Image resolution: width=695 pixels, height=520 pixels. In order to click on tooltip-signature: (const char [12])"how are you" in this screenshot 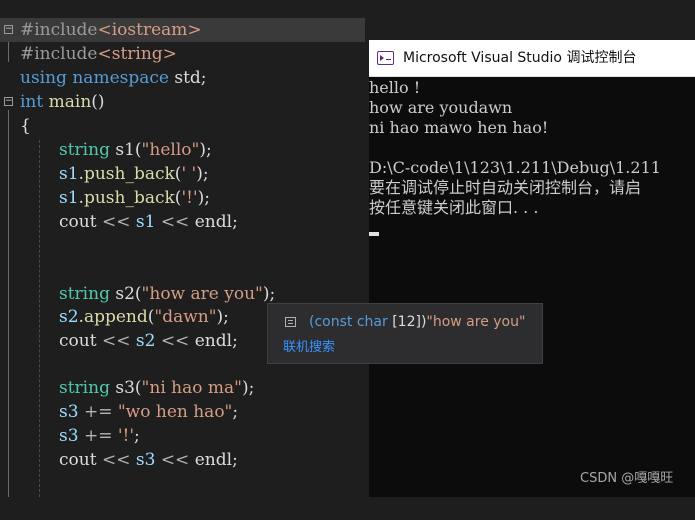, I will do `click(417, 322)`.